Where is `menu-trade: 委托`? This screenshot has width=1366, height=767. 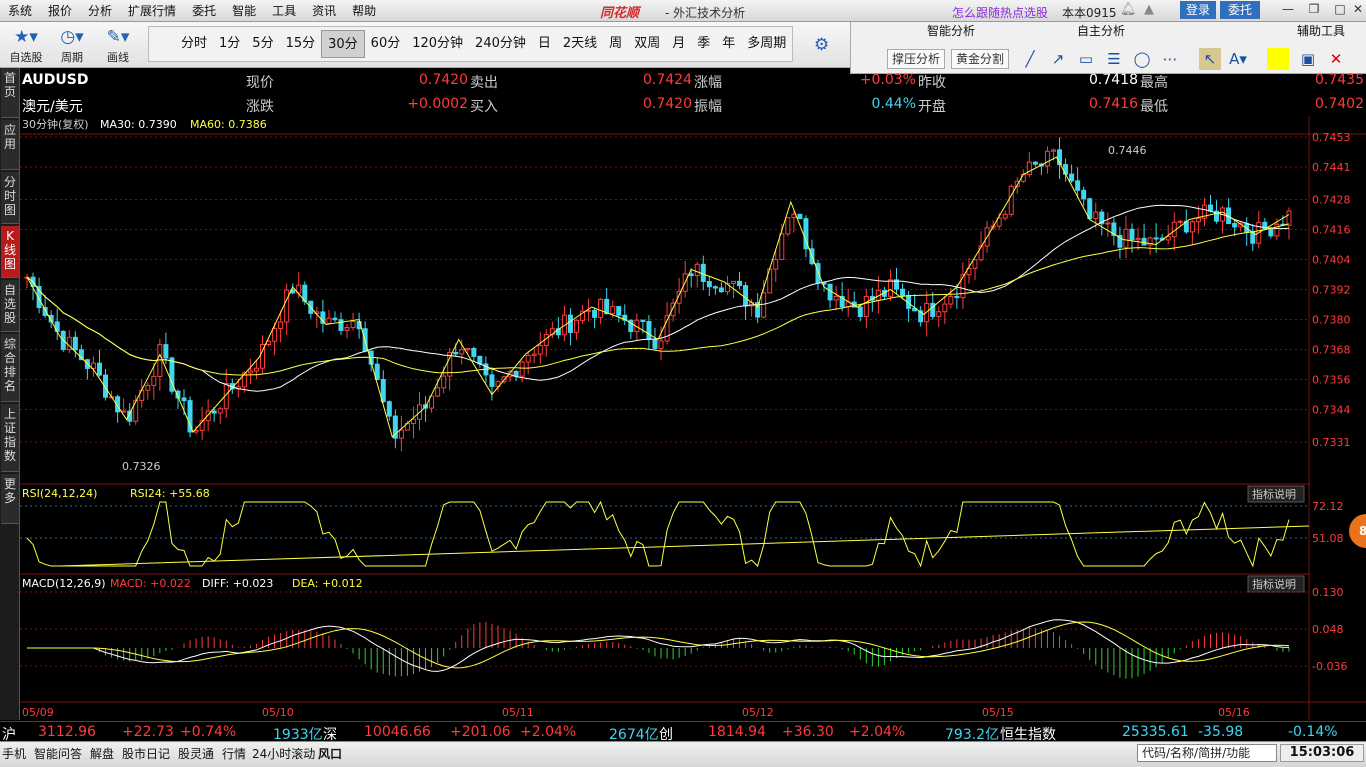 menu-trade: 委托 is located at coordinates (204, 10).